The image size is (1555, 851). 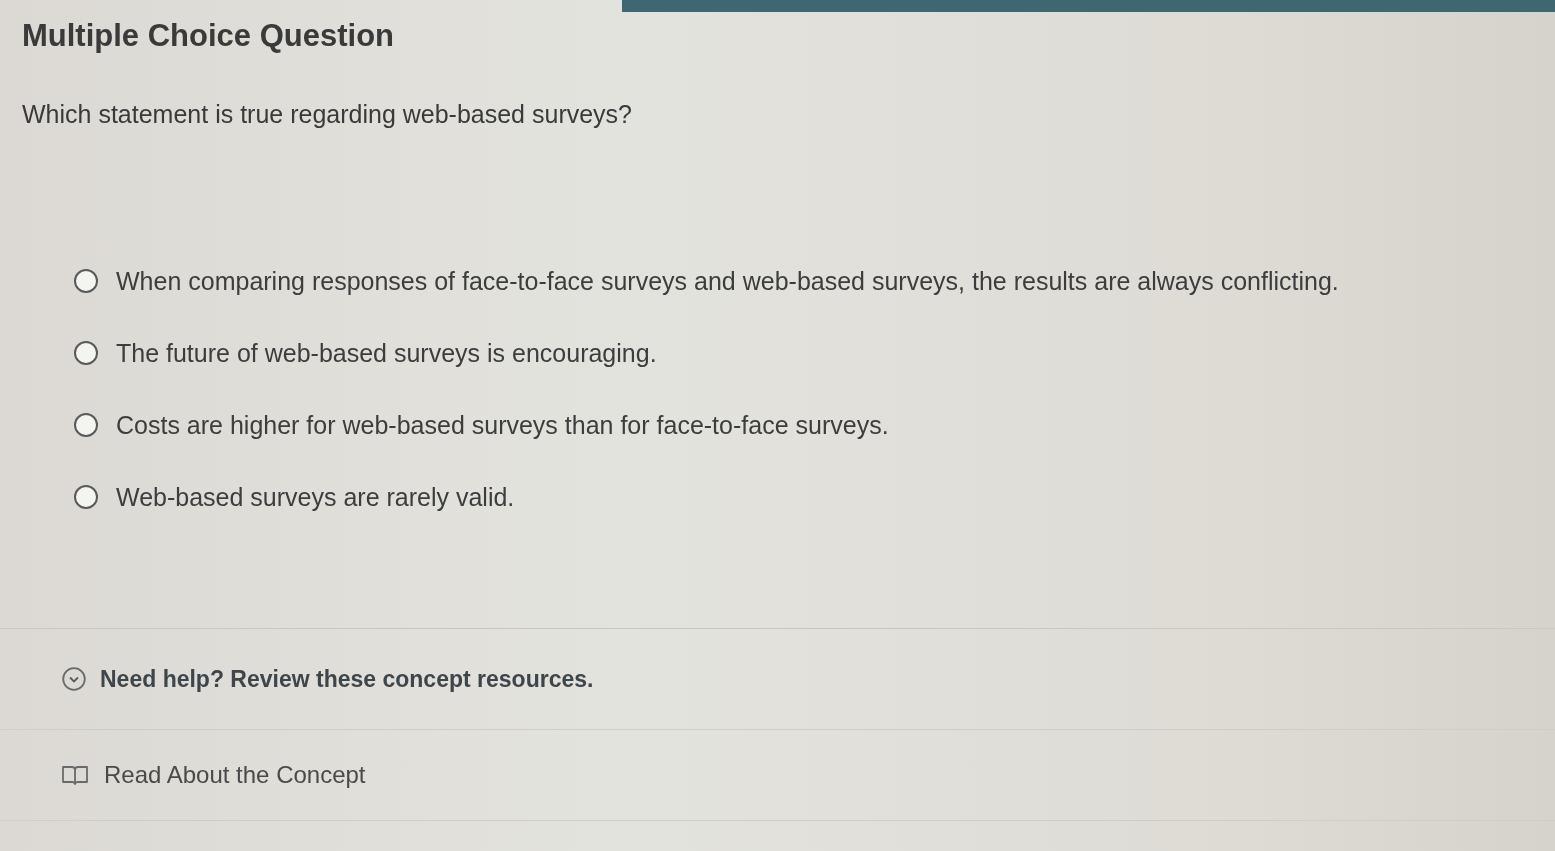 I want to click on help-toggle: Need help? Review these concept resources., so click(x=328, y=679).